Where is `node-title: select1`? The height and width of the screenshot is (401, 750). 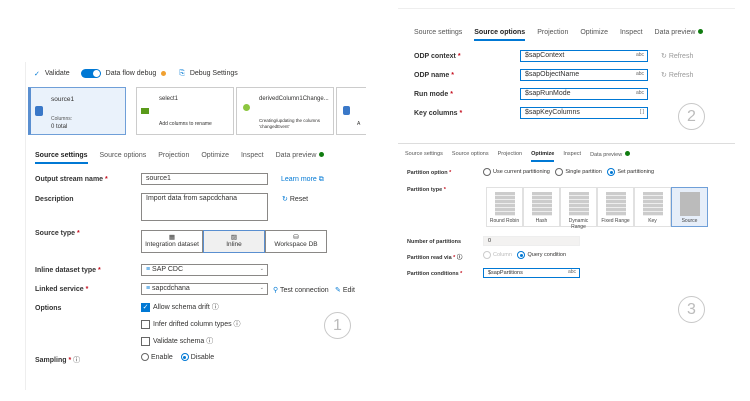 node-title: select1 is located at coordinates (169, 99).